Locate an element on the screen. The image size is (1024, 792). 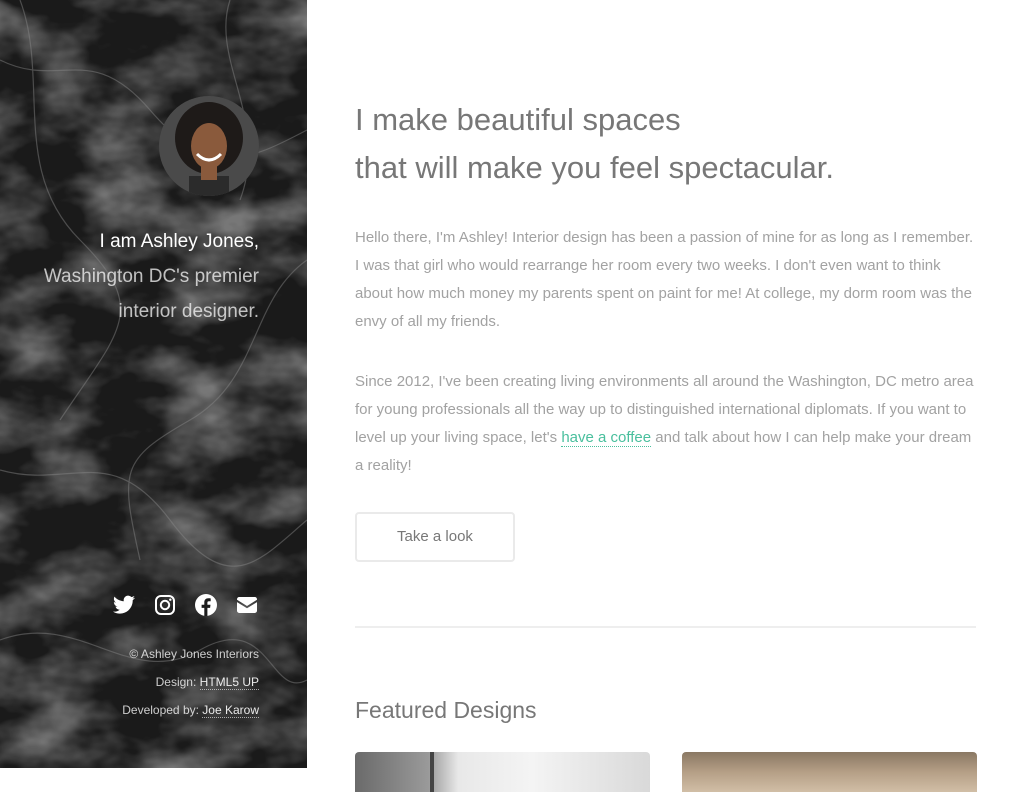
social-links is located at coordinates (185, 605).